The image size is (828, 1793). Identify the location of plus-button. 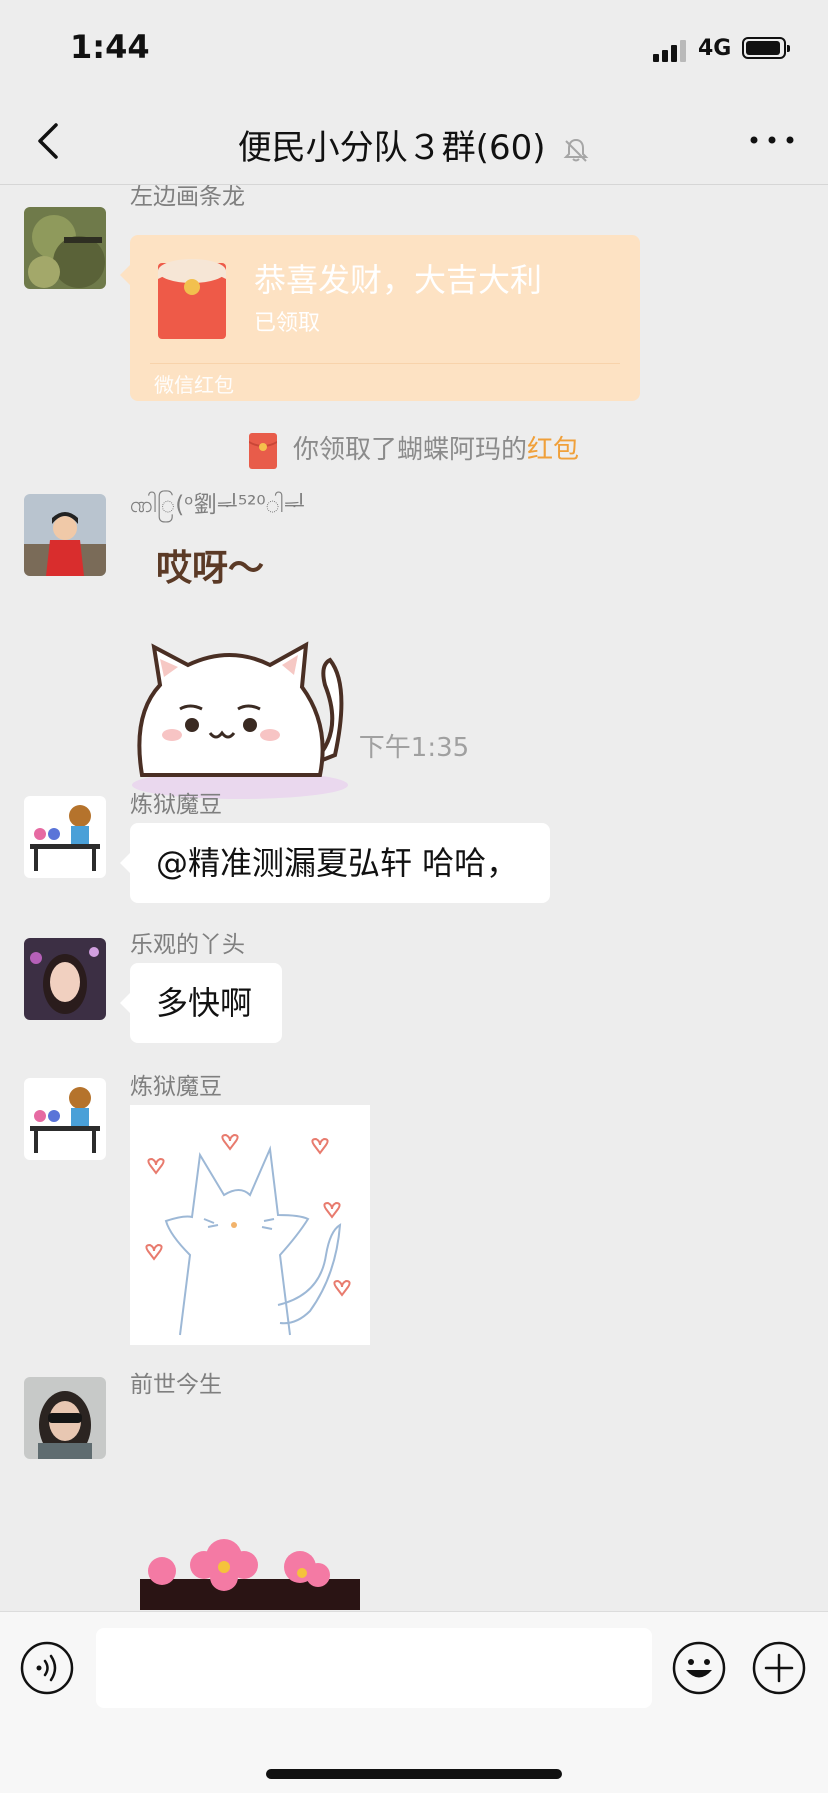
(779, 1668).